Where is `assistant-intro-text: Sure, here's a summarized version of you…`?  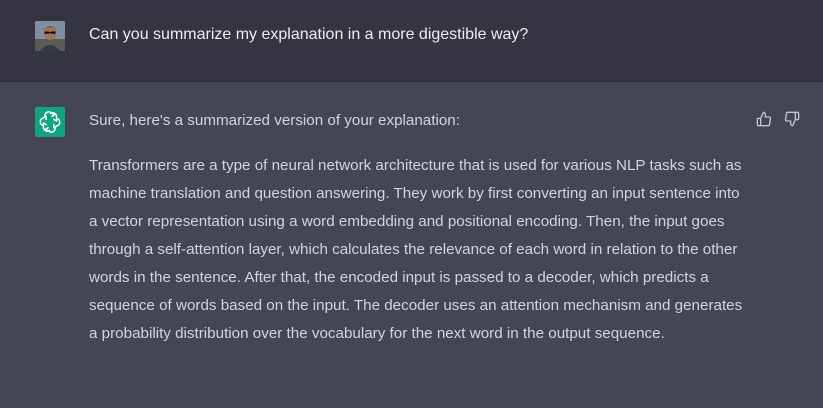 assistant-intro-text: Sure, here's a summarized version of you… is located at coordinates (274, 120).